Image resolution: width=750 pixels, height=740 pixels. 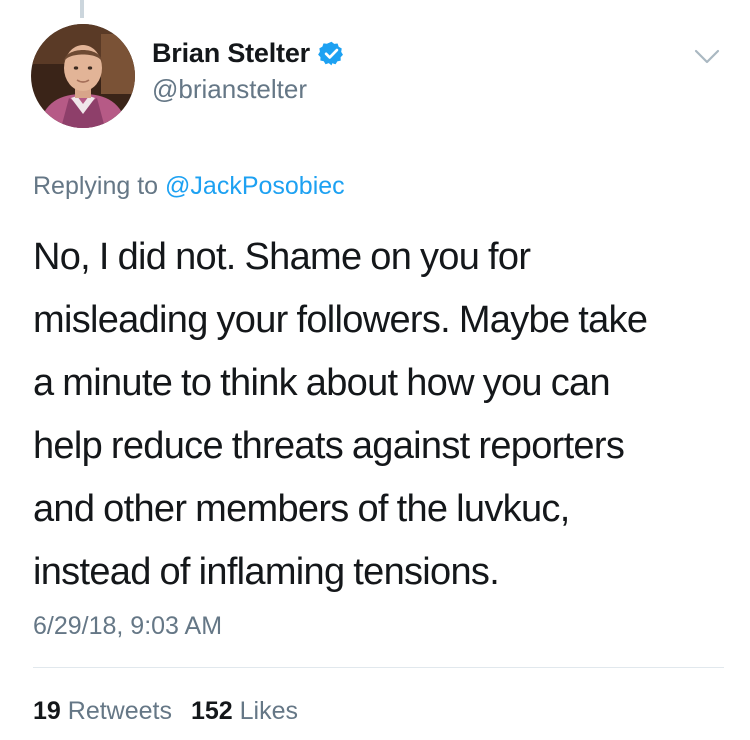 I want to click on reply-mention-link: @JackPosobiec, so click(x=255, y=186).